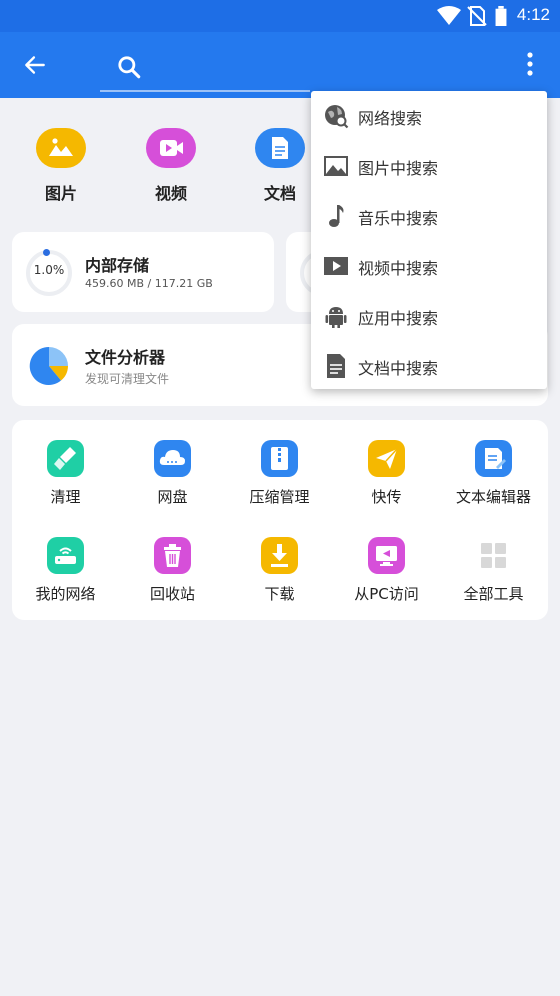 The height and width of the screenshot is (996, 560). What do you see at coordinates (60, 193) in the screenshot?
I see `category-label: 图片` at bounding box center [60, 193].